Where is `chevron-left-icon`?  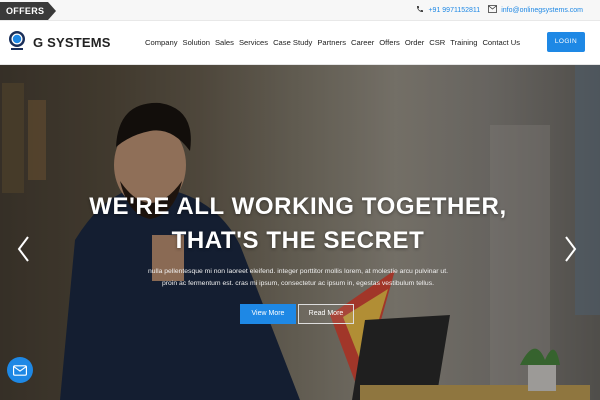 chevron-left-icon is located at coordinates (23, 249).